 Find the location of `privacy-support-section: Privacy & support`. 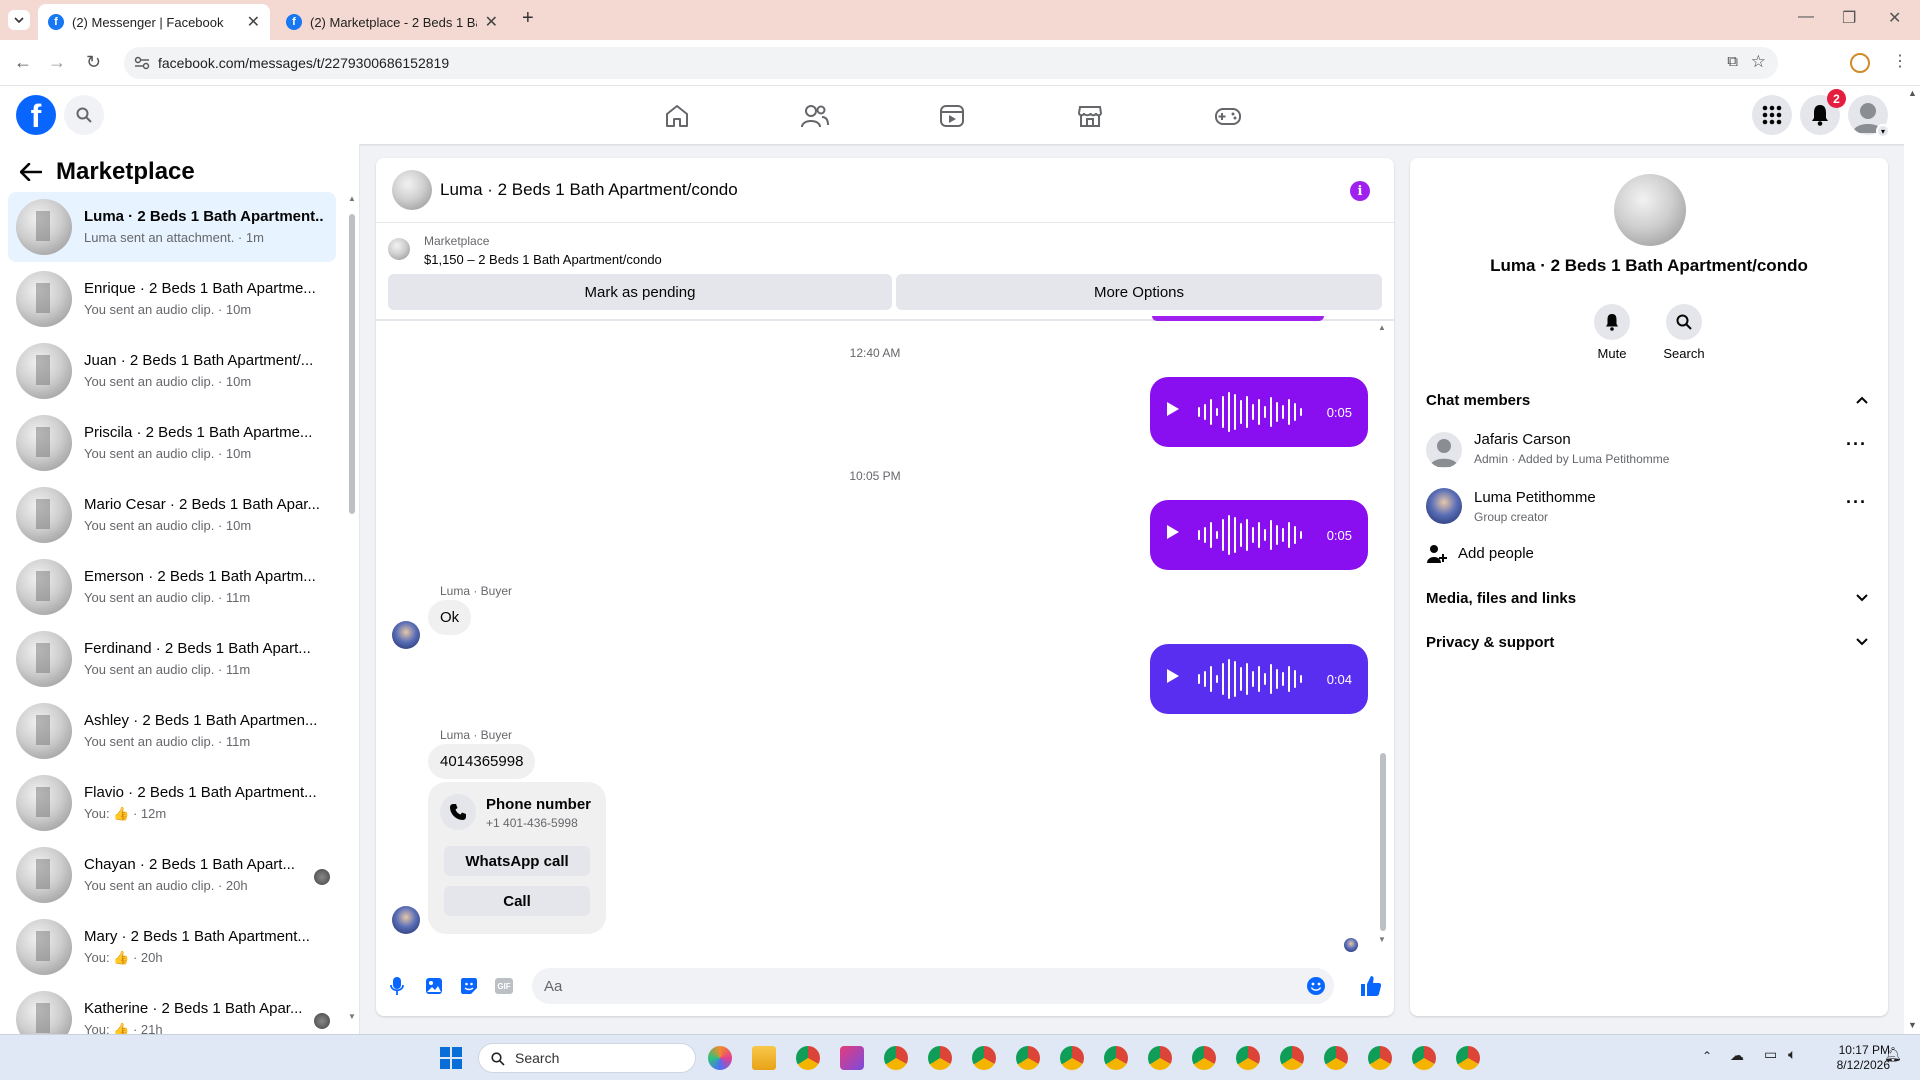

privacy-support-section: Privacy & support is located at coordinates (1490, 642).